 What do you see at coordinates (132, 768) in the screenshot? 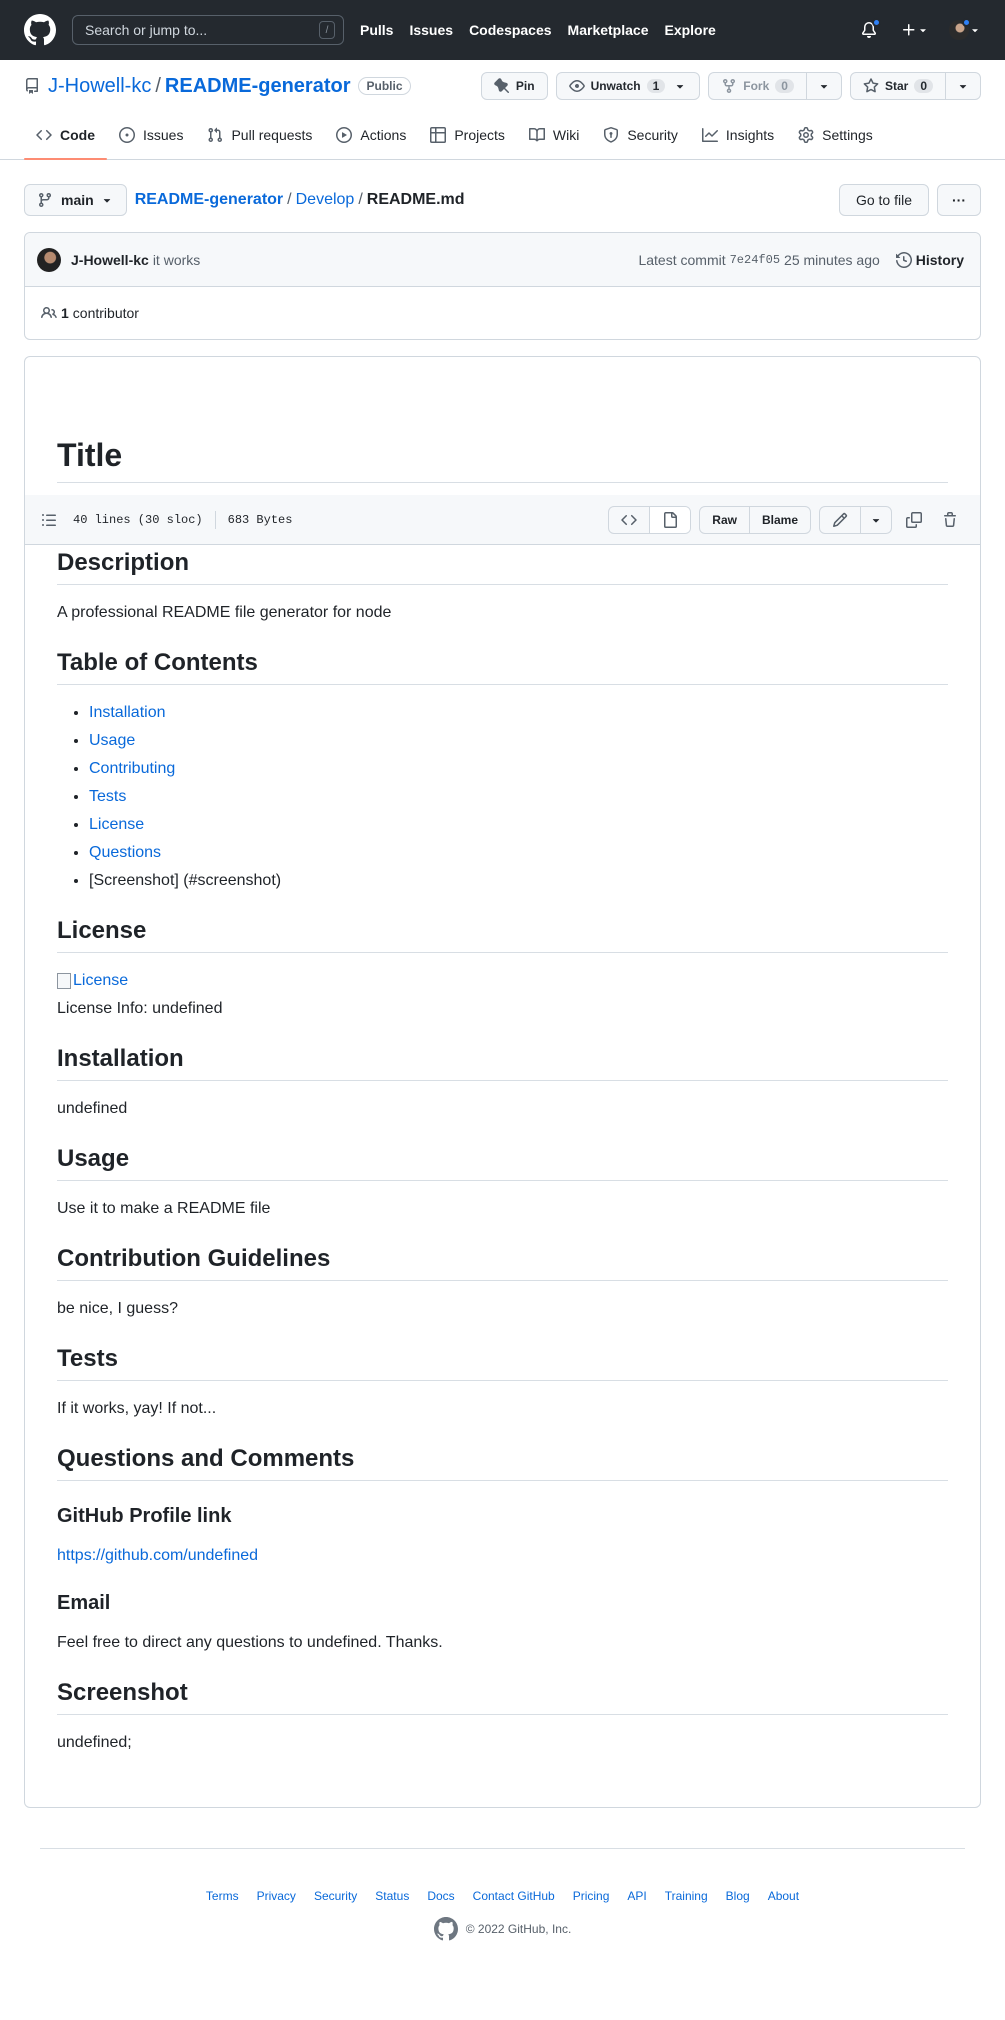
I see `toc-link-contributing: Contributing` at bounding box center [132, 768].